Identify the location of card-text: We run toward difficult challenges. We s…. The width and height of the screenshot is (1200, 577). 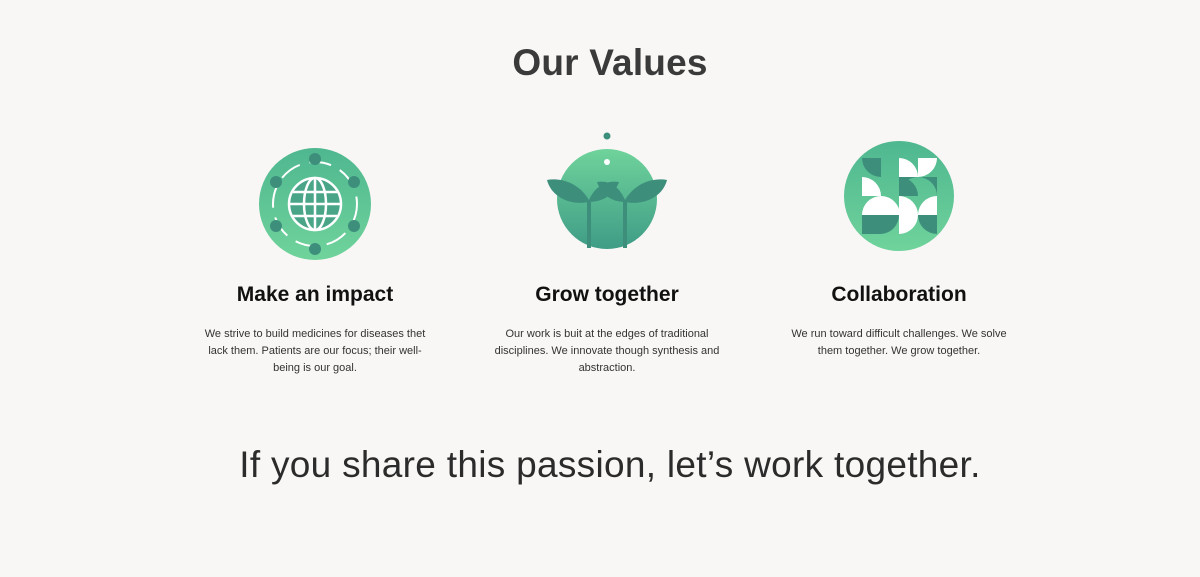
(899, 342).